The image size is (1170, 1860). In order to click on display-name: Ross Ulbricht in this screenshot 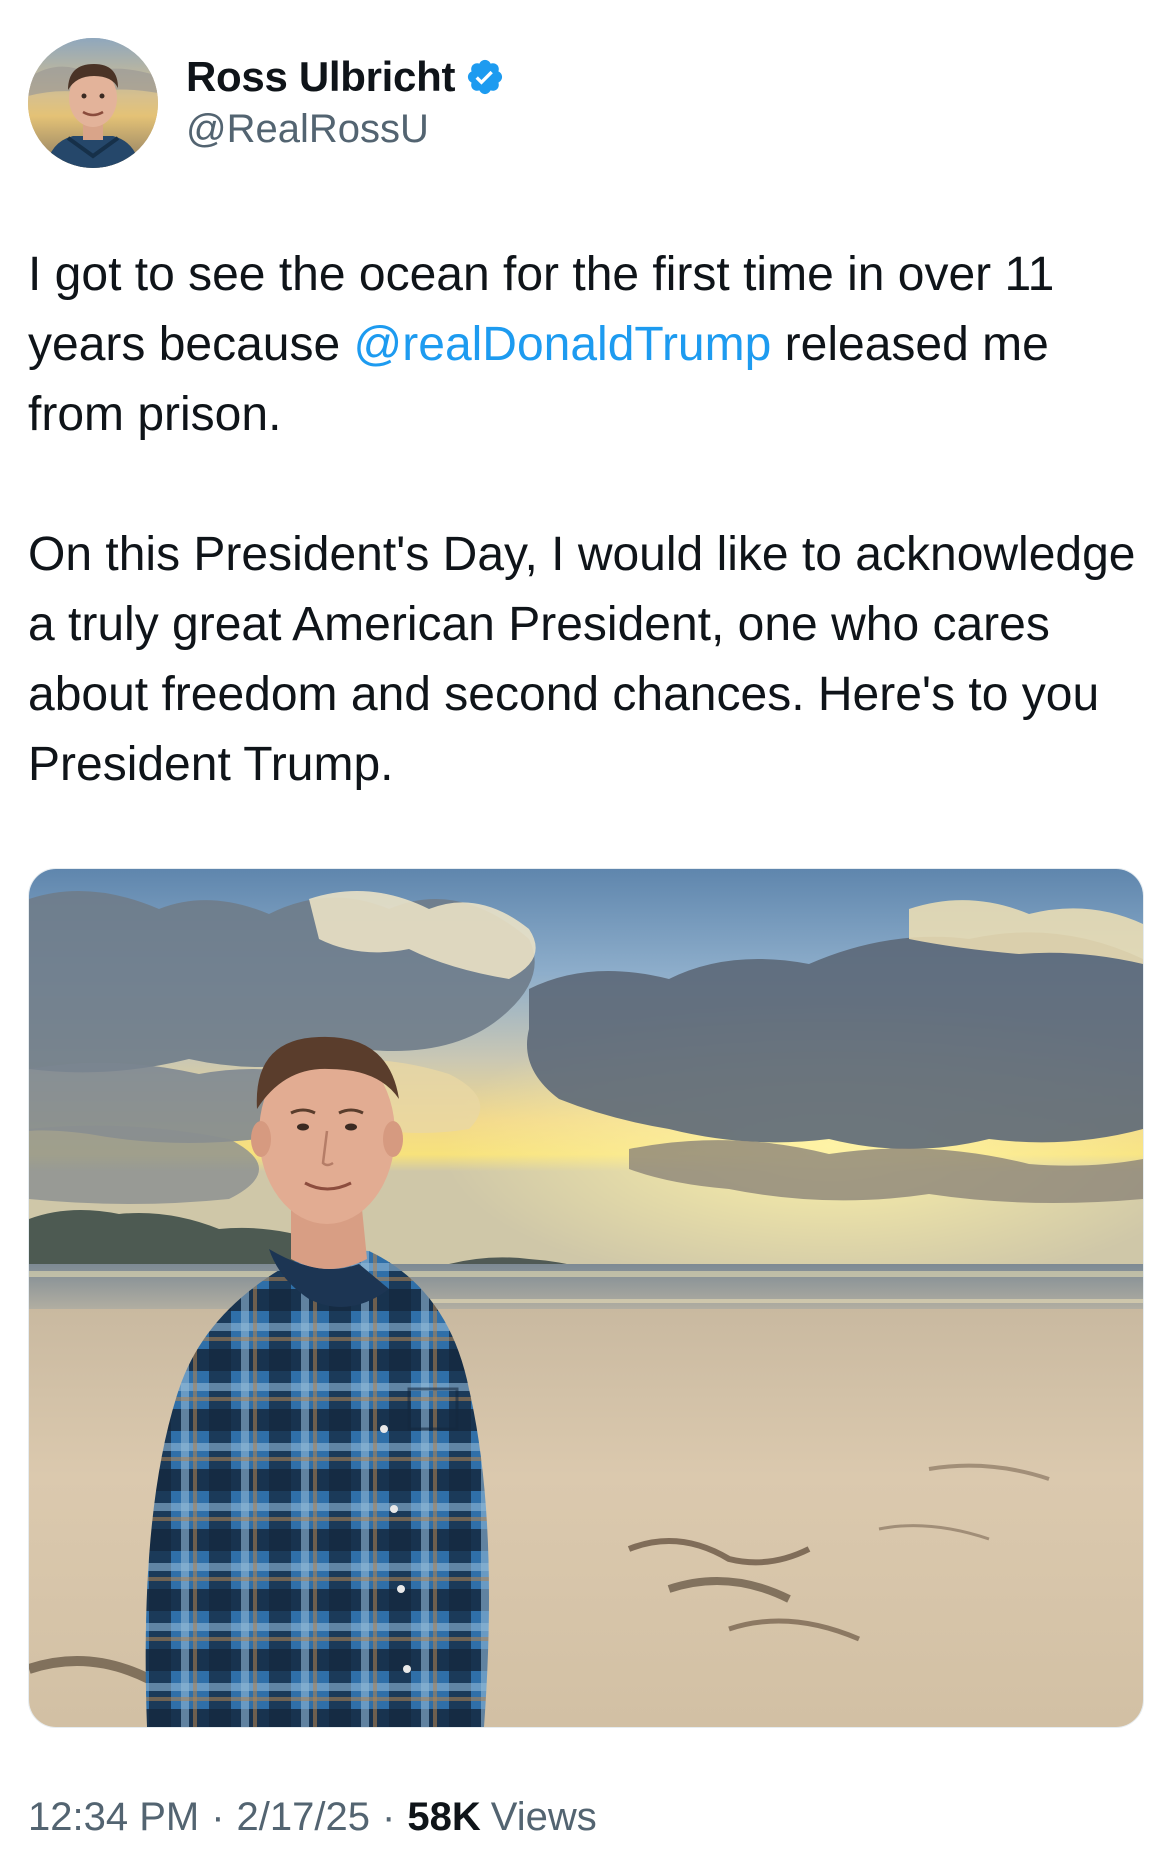, I will do `click(320, 77)`.